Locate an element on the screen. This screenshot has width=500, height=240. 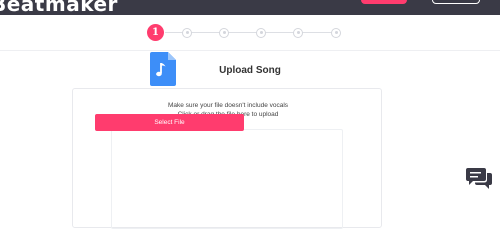
header-primary-button is located at coordinates (384, 2).